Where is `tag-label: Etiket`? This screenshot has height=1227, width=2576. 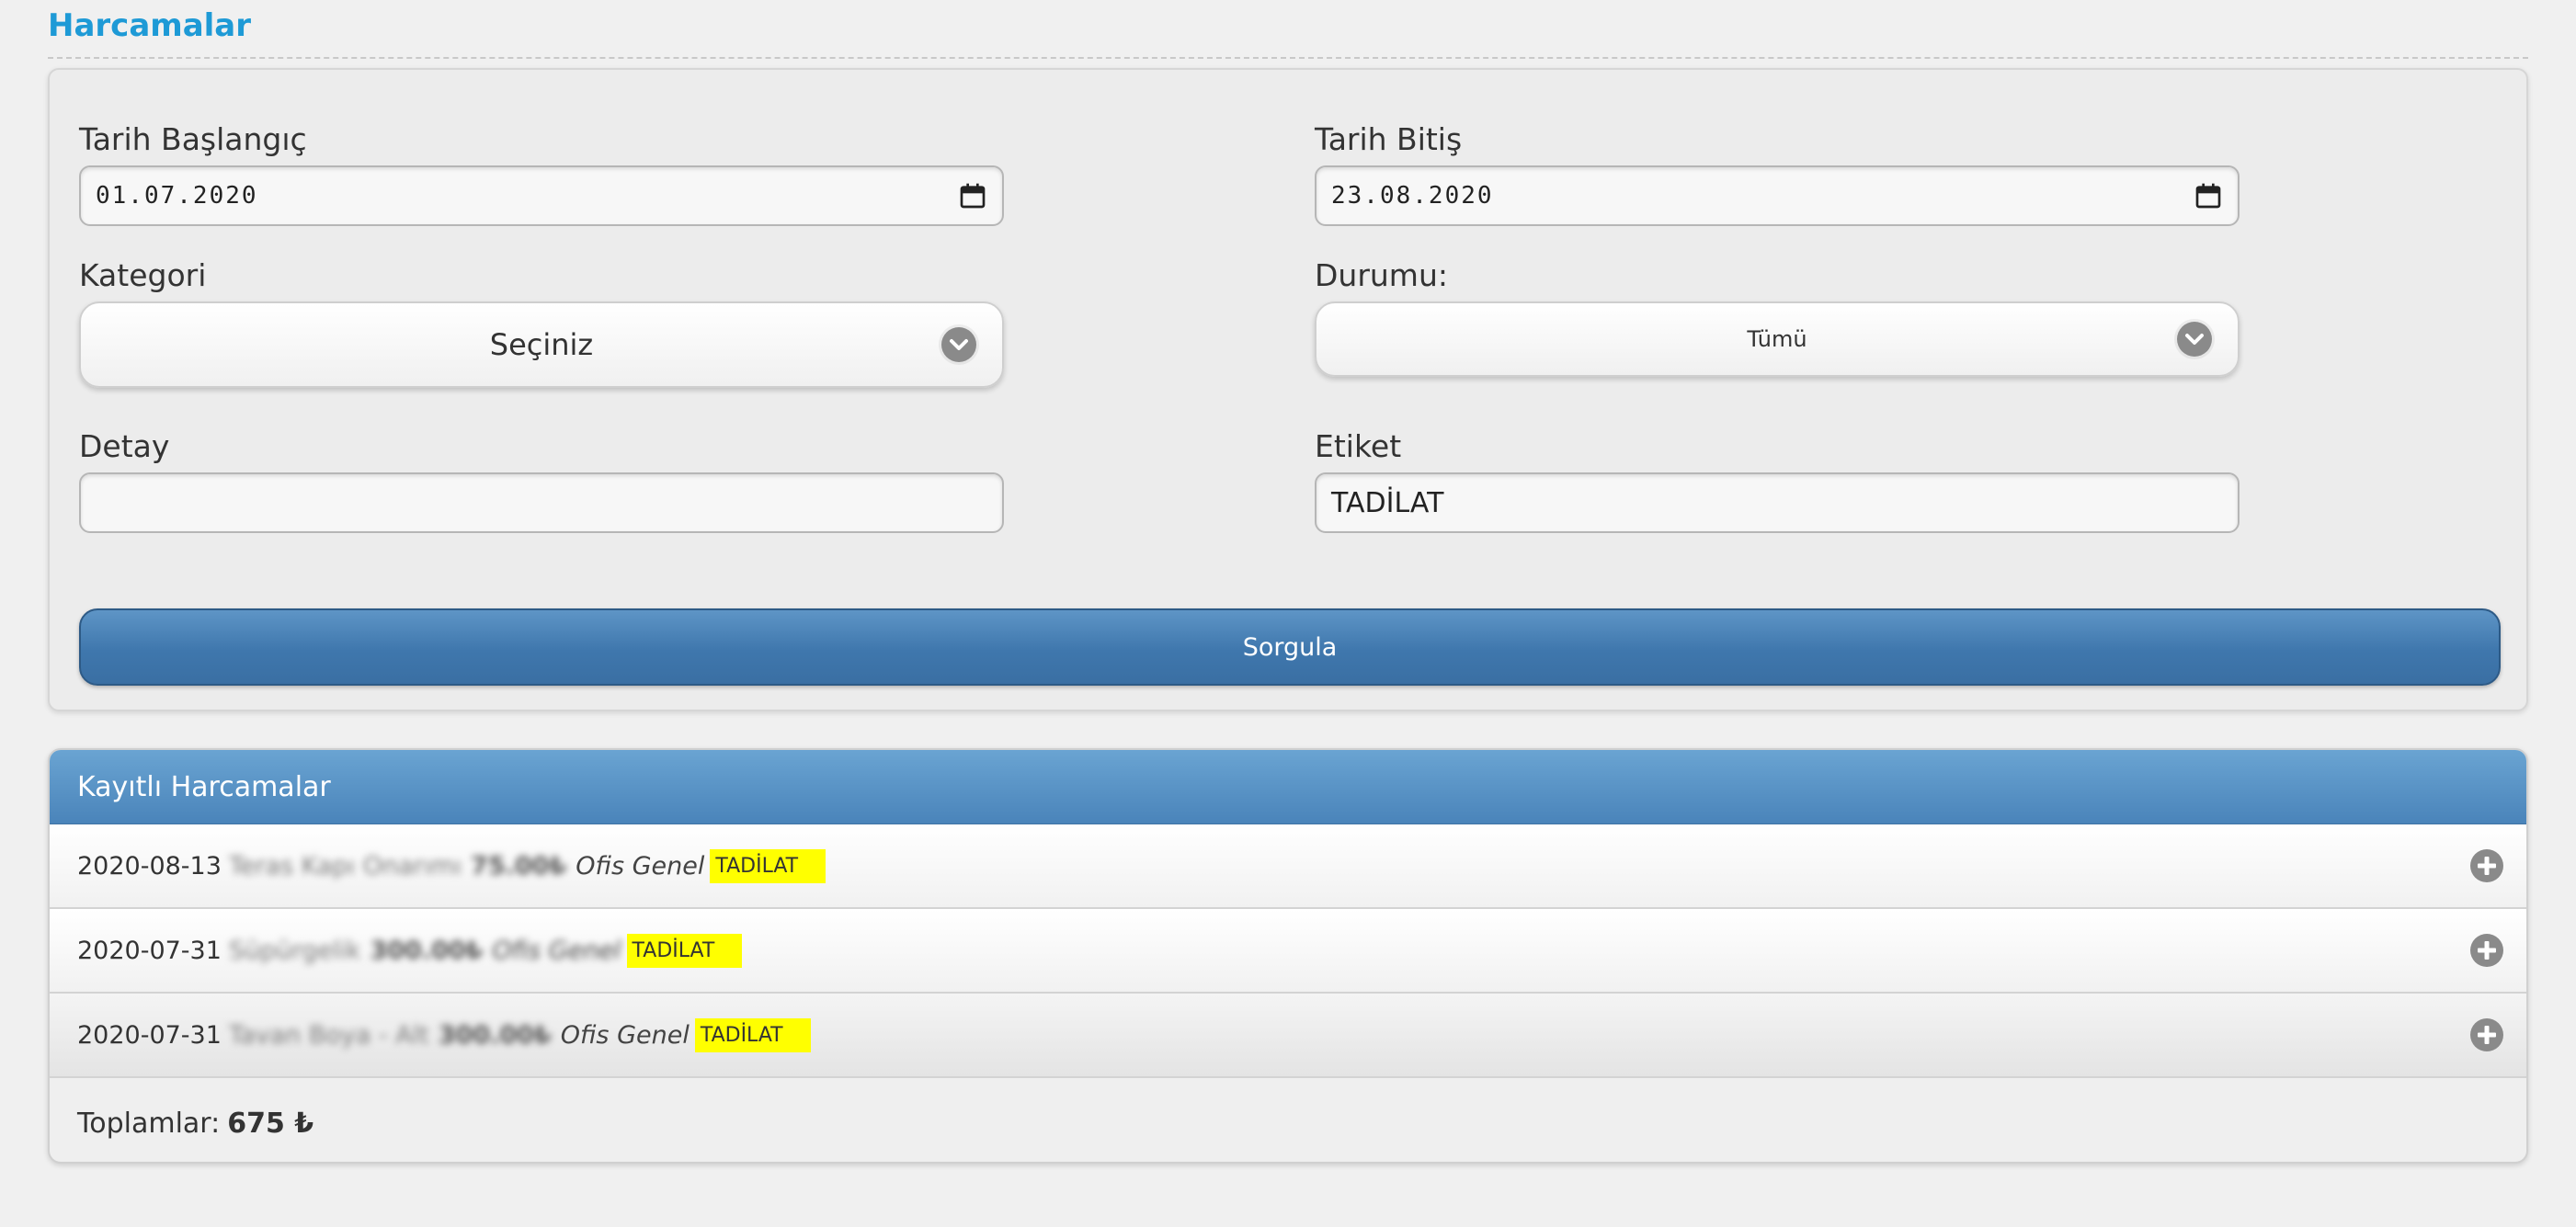 tag-label: Etiket is located at coordinates (1358, 446).